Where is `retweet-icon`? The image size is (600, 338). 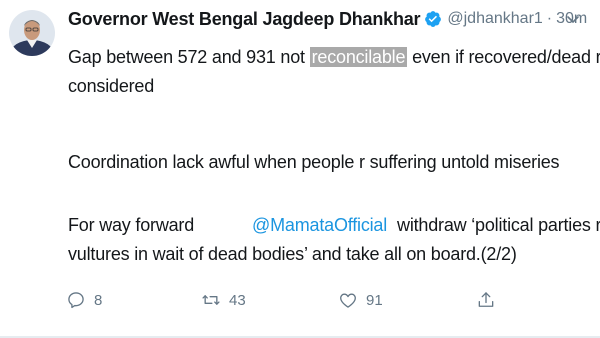
retweet-icon is located at coordinates (211, 300).